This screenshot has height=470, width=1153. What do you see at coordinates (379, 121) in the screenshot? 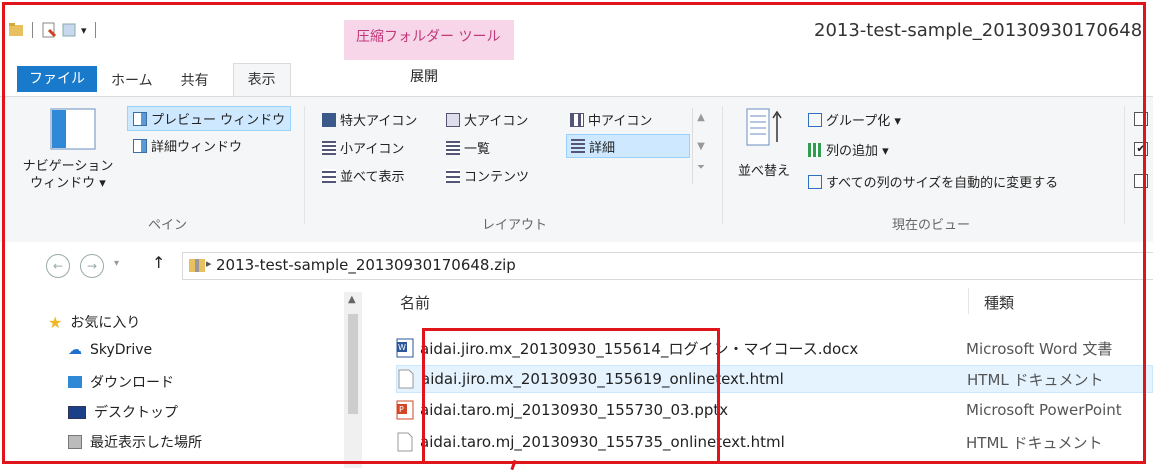
I see `extra-large-icons-label: 特大アイコン` at bounding box center [379, 121].